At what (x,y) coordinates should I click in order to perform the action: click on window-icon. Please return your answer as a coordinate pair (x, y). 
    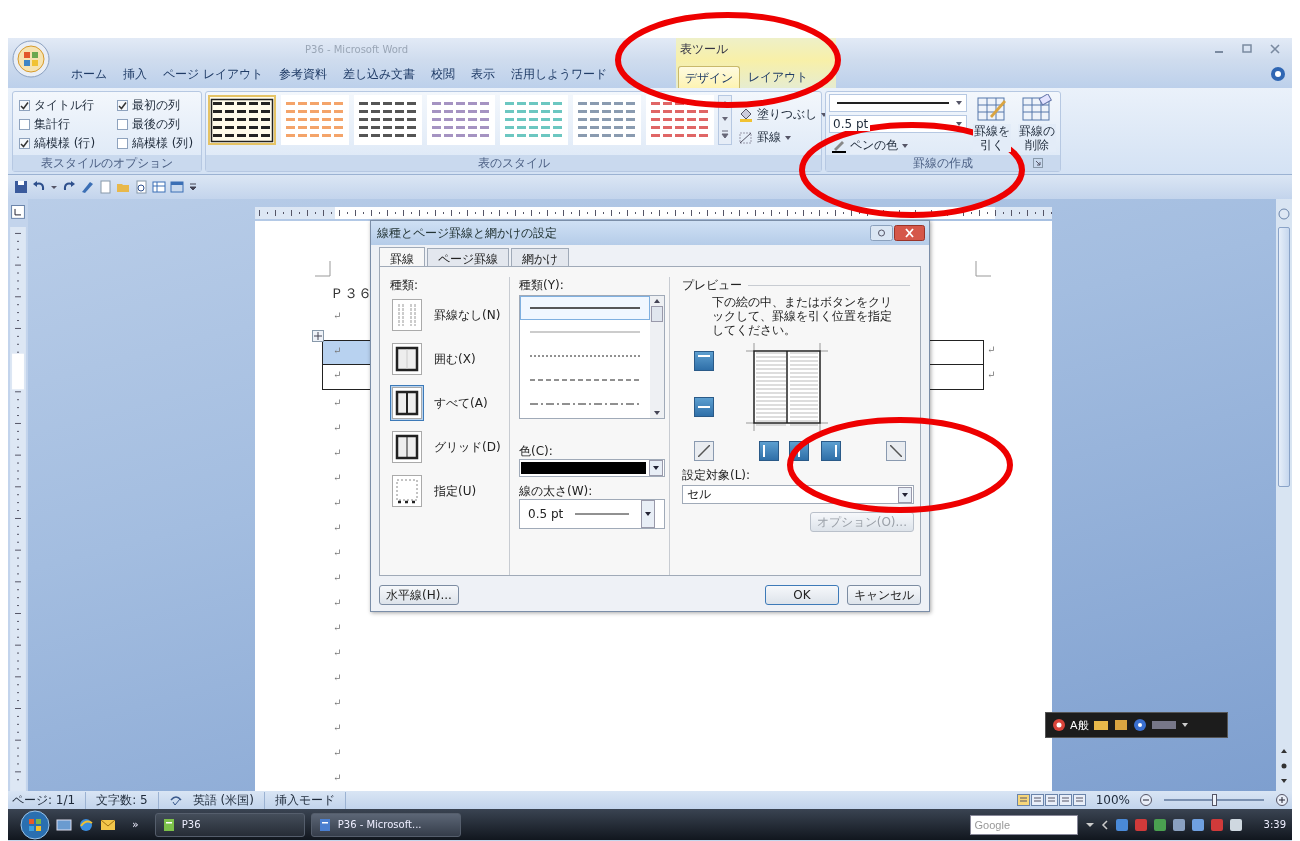
    Looking at the image, I should click on (177, 187).